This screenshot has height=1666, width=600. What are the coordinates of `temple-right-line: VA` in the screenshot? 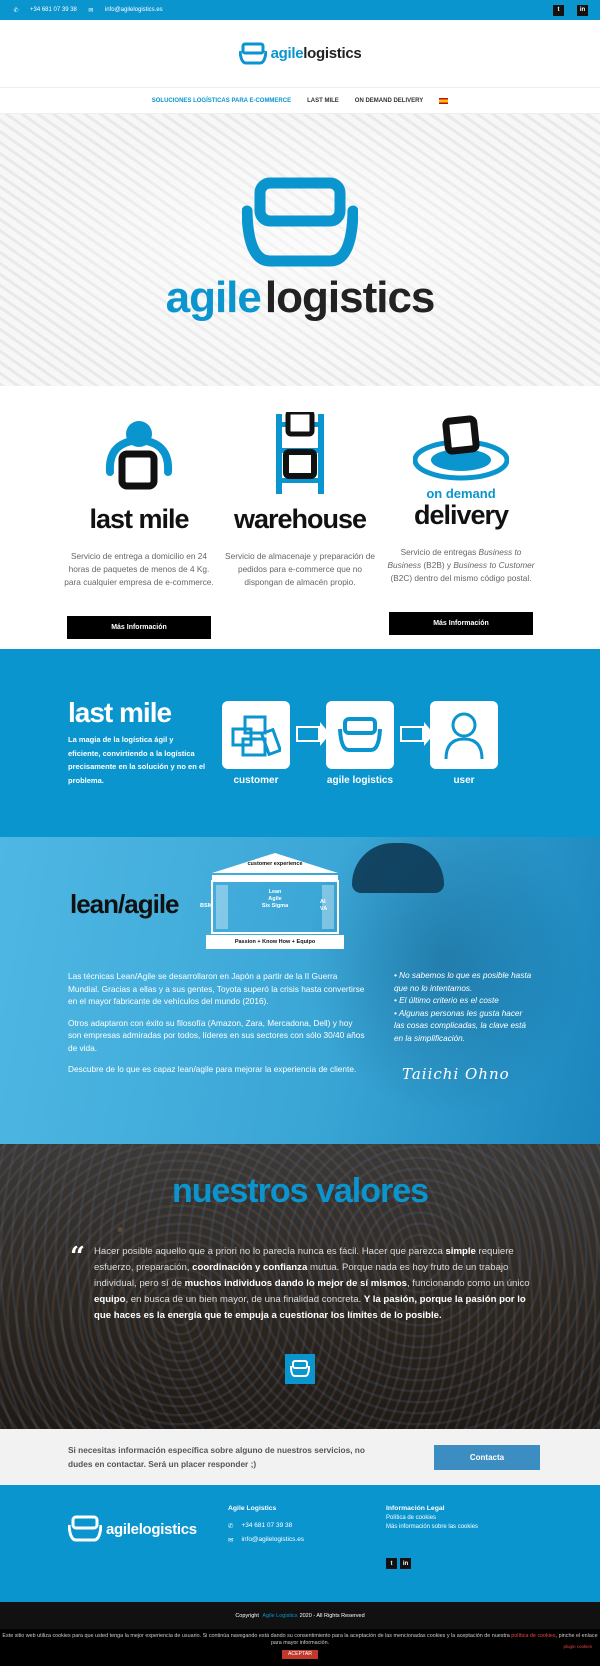 It's located at (324, 909).